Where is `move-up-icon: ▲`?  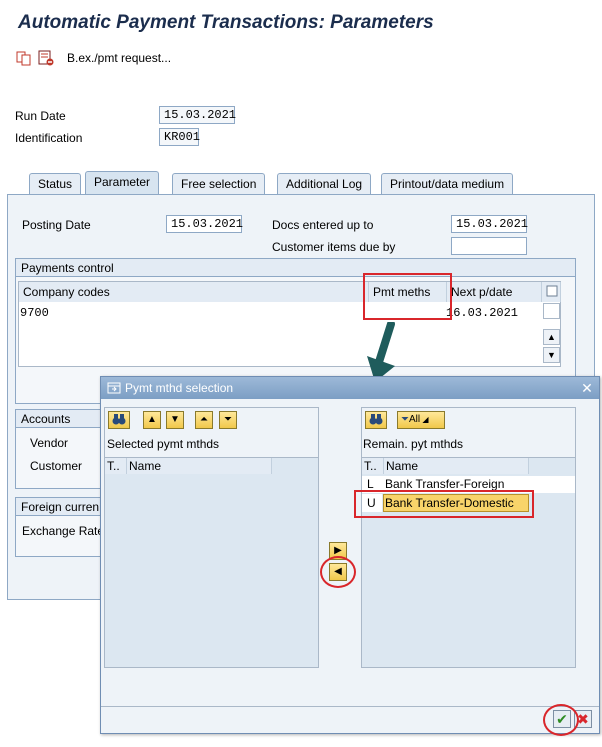
move-up-icon: ▲ is located at coordinates (152, 420).